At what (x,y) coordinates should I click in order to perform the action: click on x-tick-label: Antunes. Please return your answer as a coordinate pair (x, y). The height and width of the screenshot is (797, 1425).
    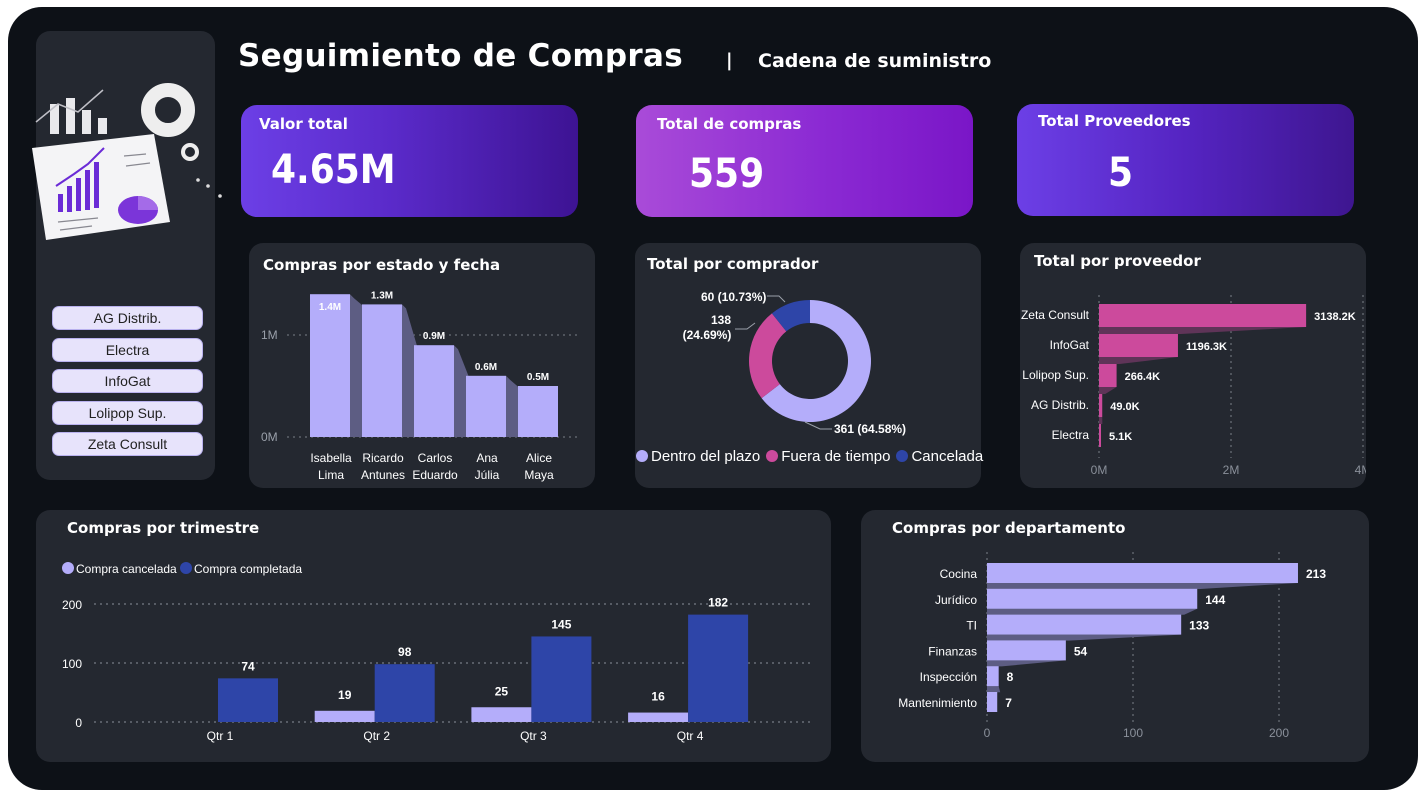
    Looking at the image, I should click on (383, 475).